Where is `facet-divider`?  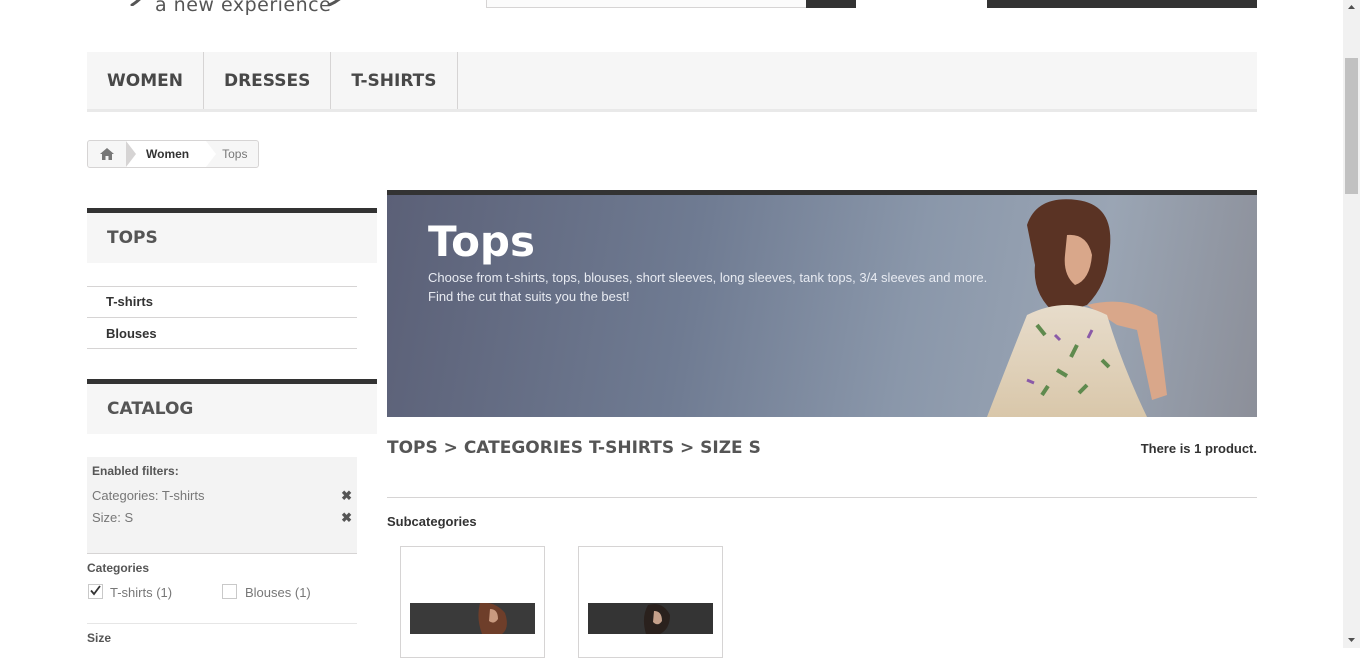 facet-divider is located at coordinates (222, 623).